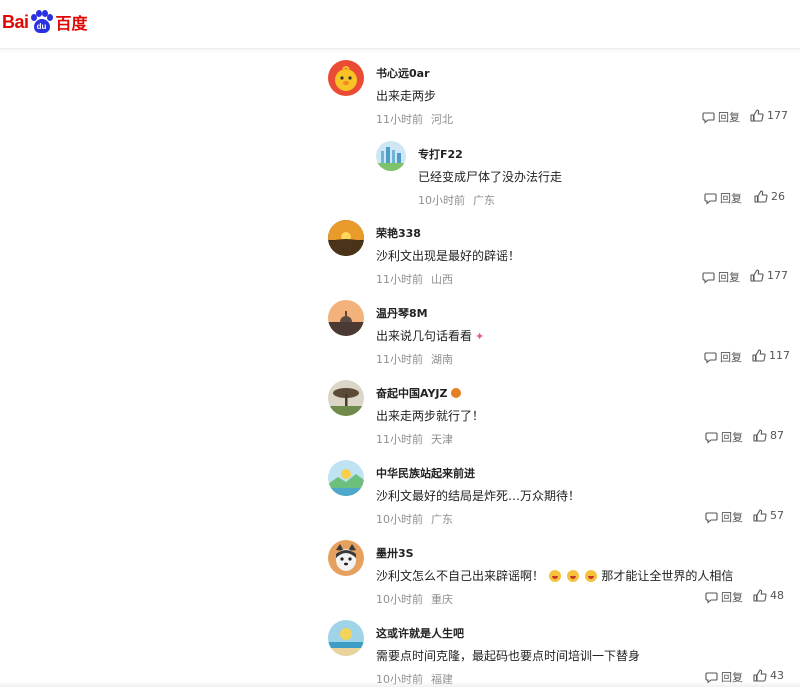 The height and width of the screenshot is (690, 800). Describe the element at coordinates (508, 656) in the screenshot. I see `comment-text: 需要点时间克隆，最起码也要点时间培训一下替身` at that location.